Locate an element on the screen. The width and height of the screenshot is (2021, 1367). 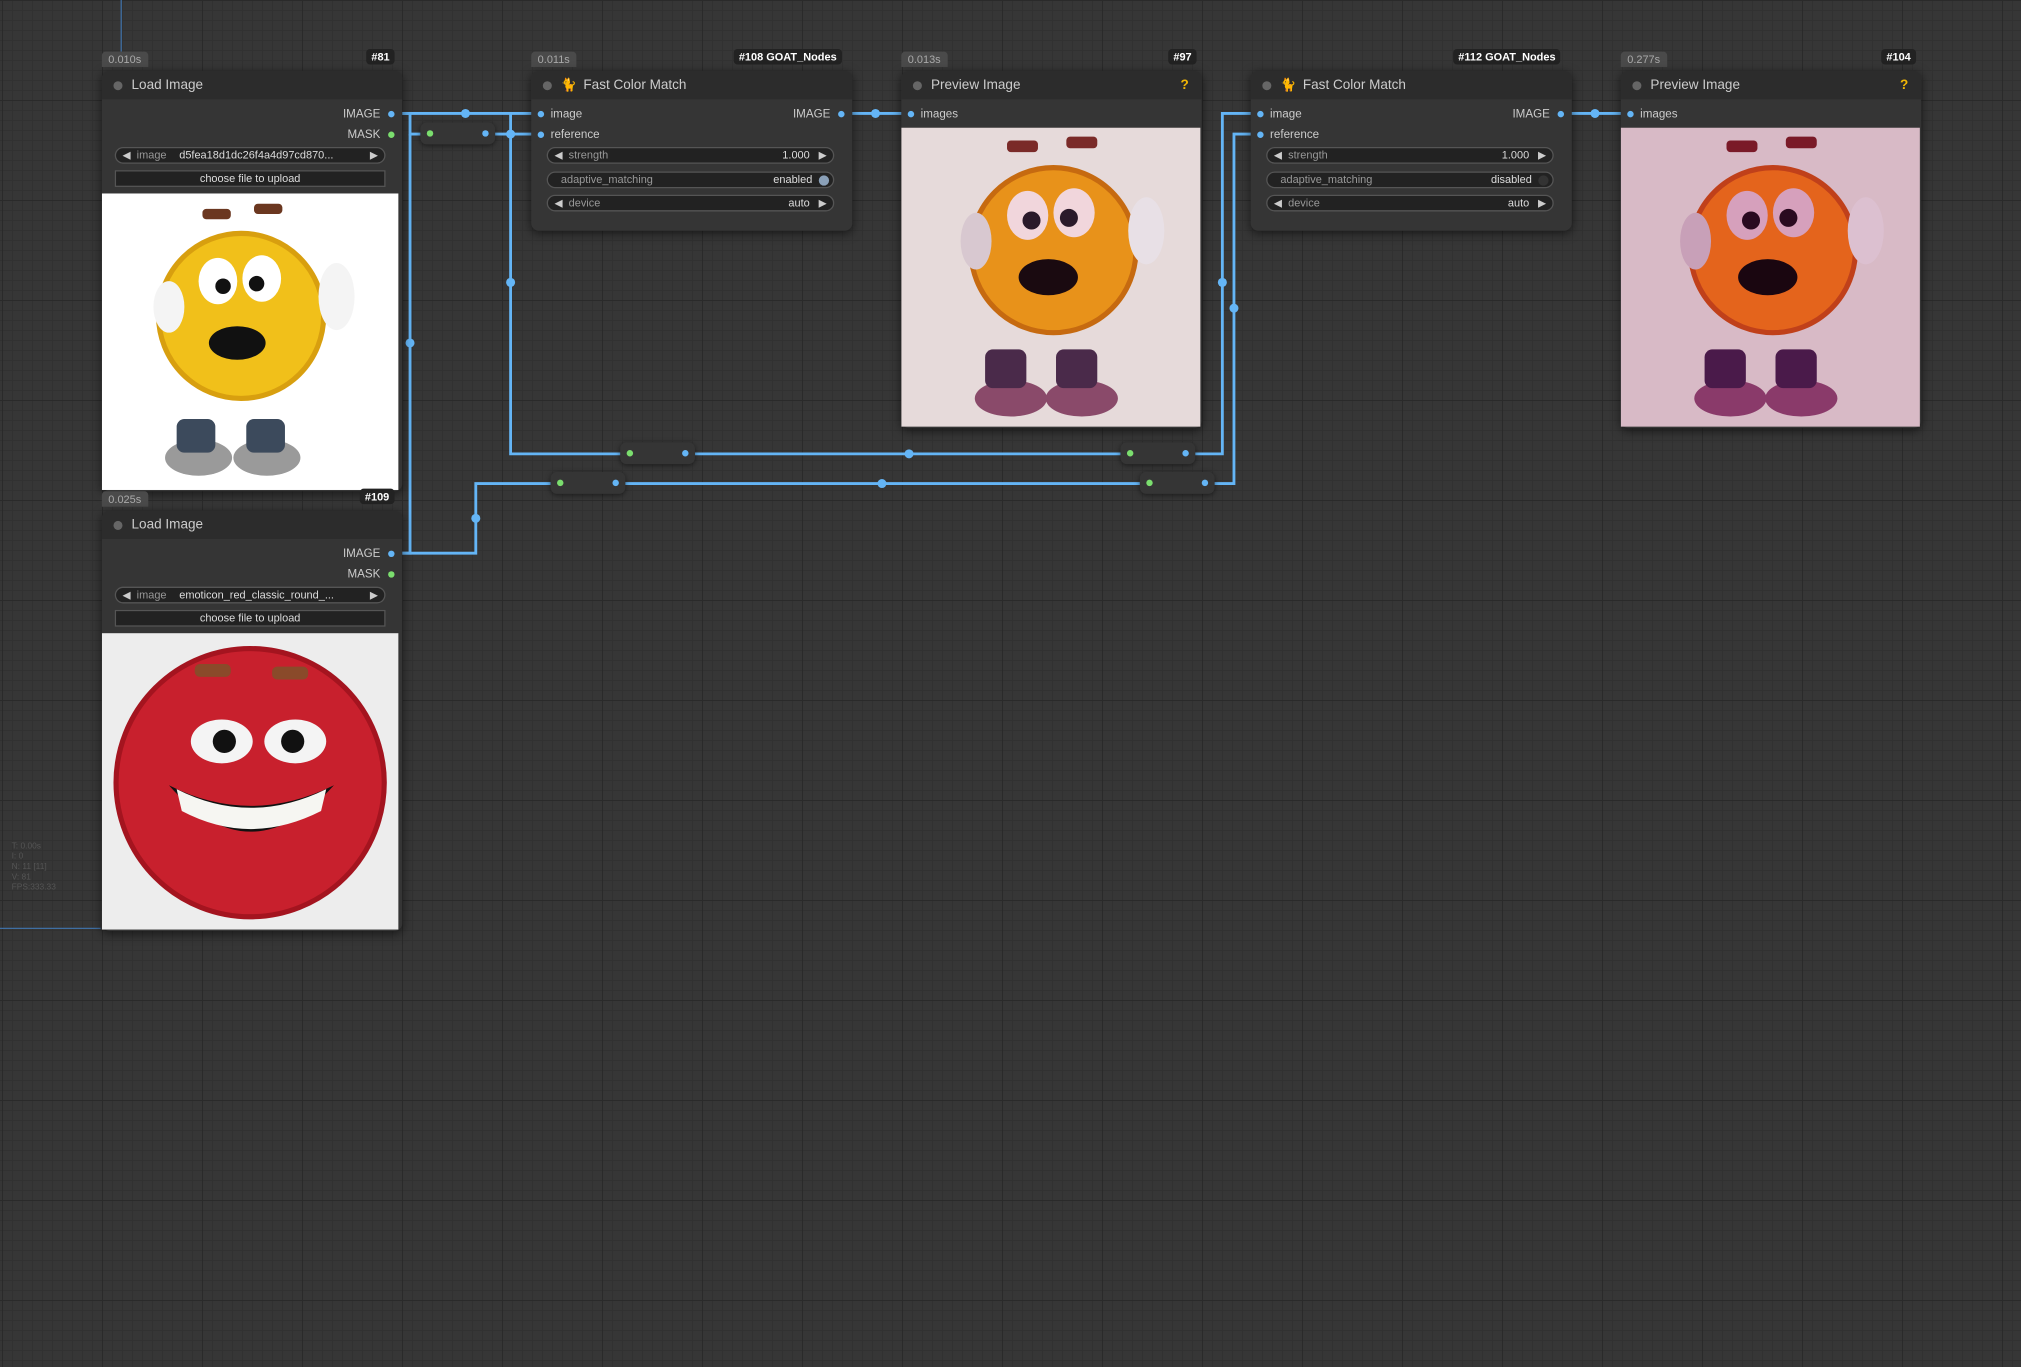
node-id-badge: #97 is located at coordinates (1182, 56).